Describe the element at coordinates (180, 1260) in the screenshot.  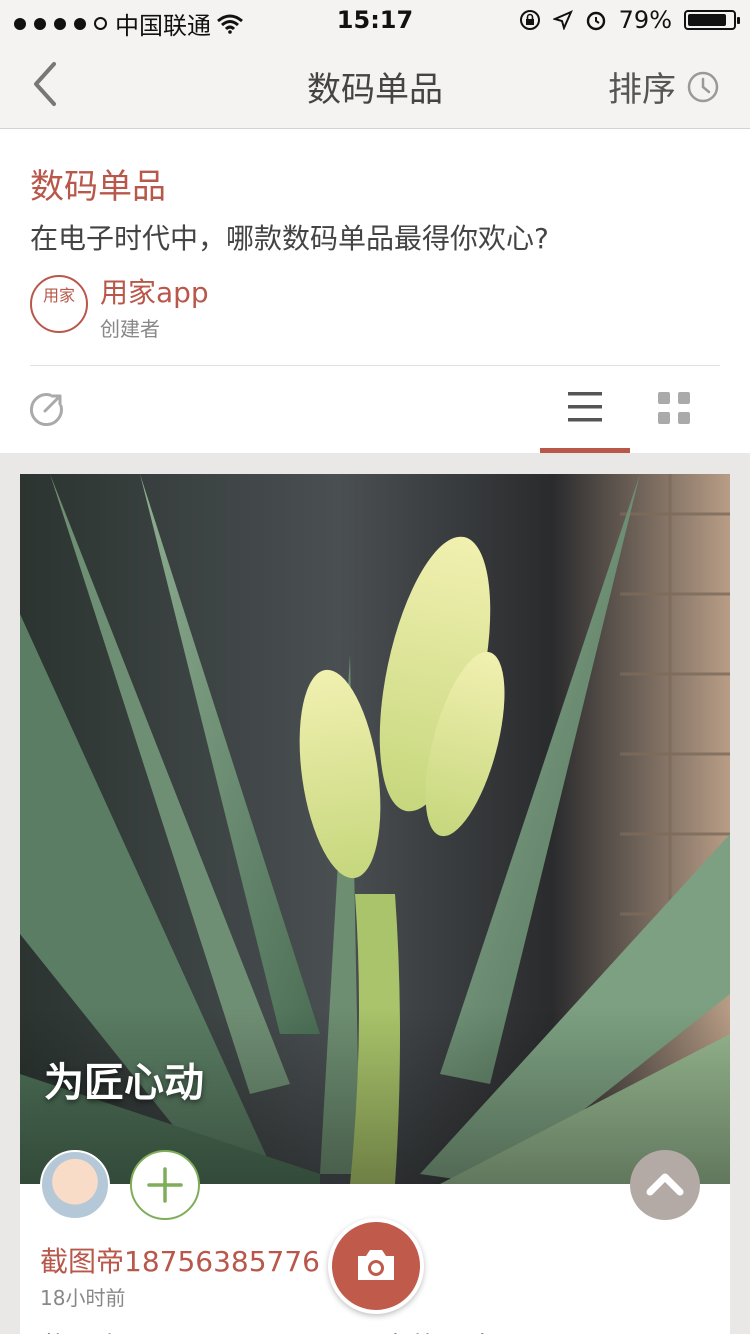
I see `post-author-name: 截图帝18756385776` at that location.